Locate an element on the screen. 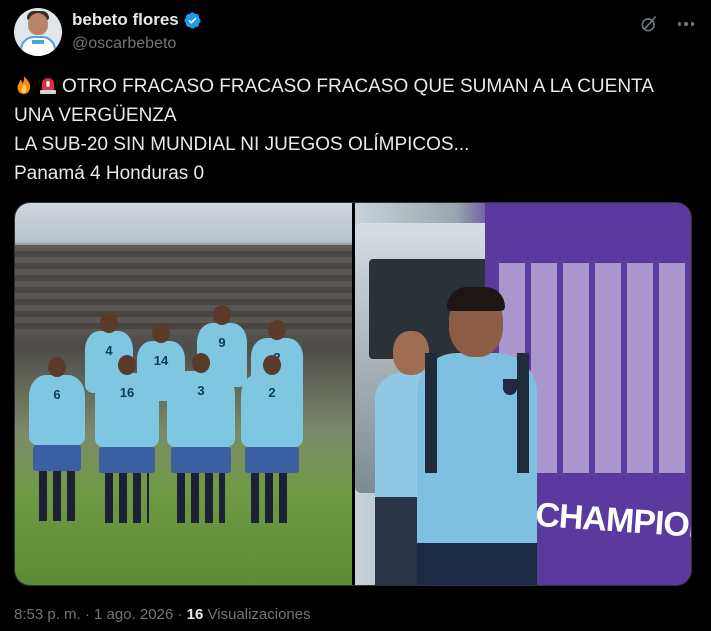 This screenshot has height=631, width=711. avatar-stripe is located at coordinates (38, 42).